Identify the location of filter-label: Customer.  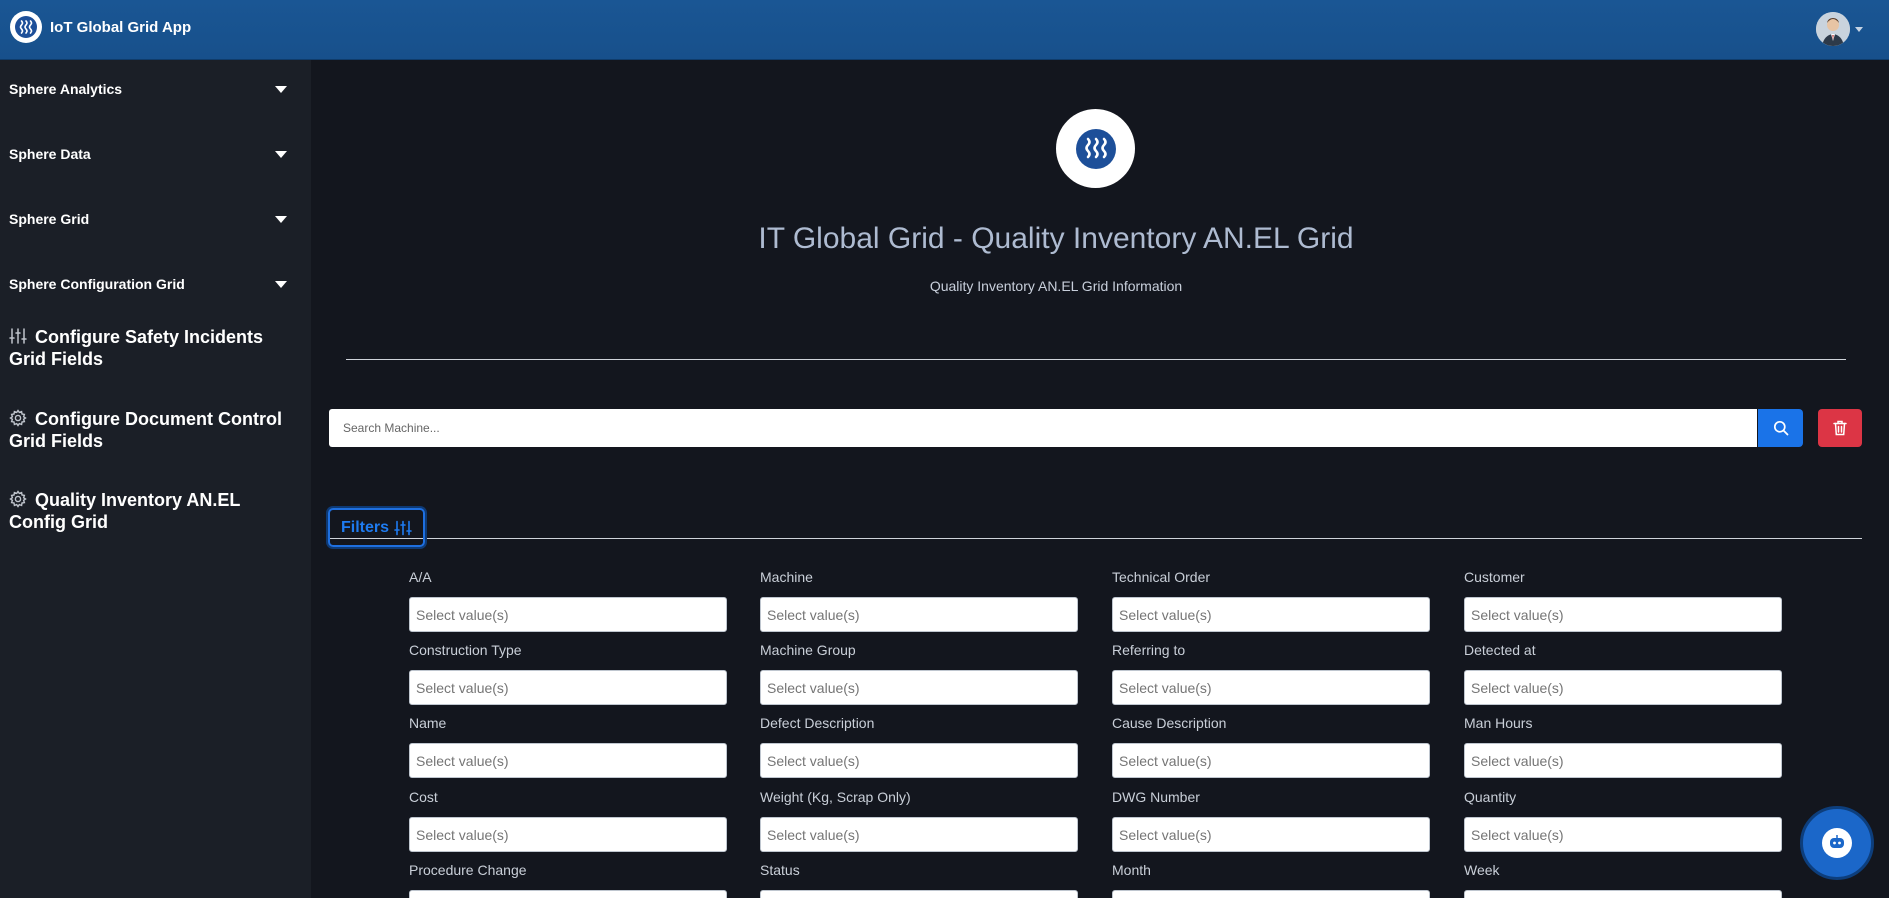
(1494, 577).